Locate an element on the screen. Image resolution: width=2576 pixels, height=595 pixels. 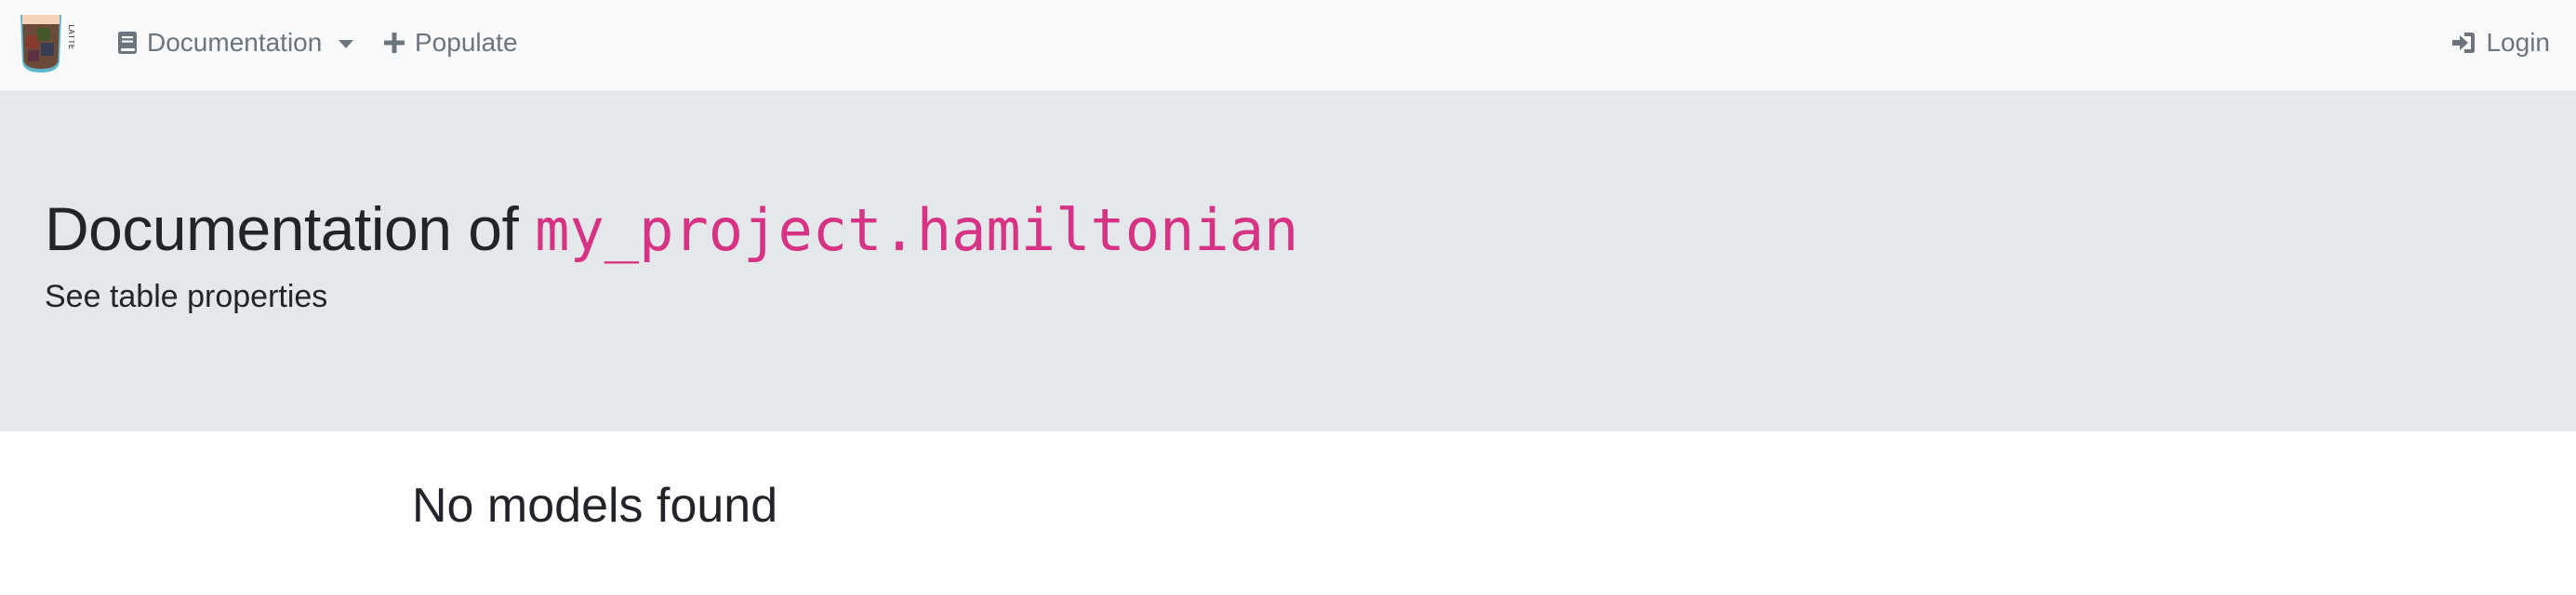
chevron-down-icon is located at coordinates (346, 43).